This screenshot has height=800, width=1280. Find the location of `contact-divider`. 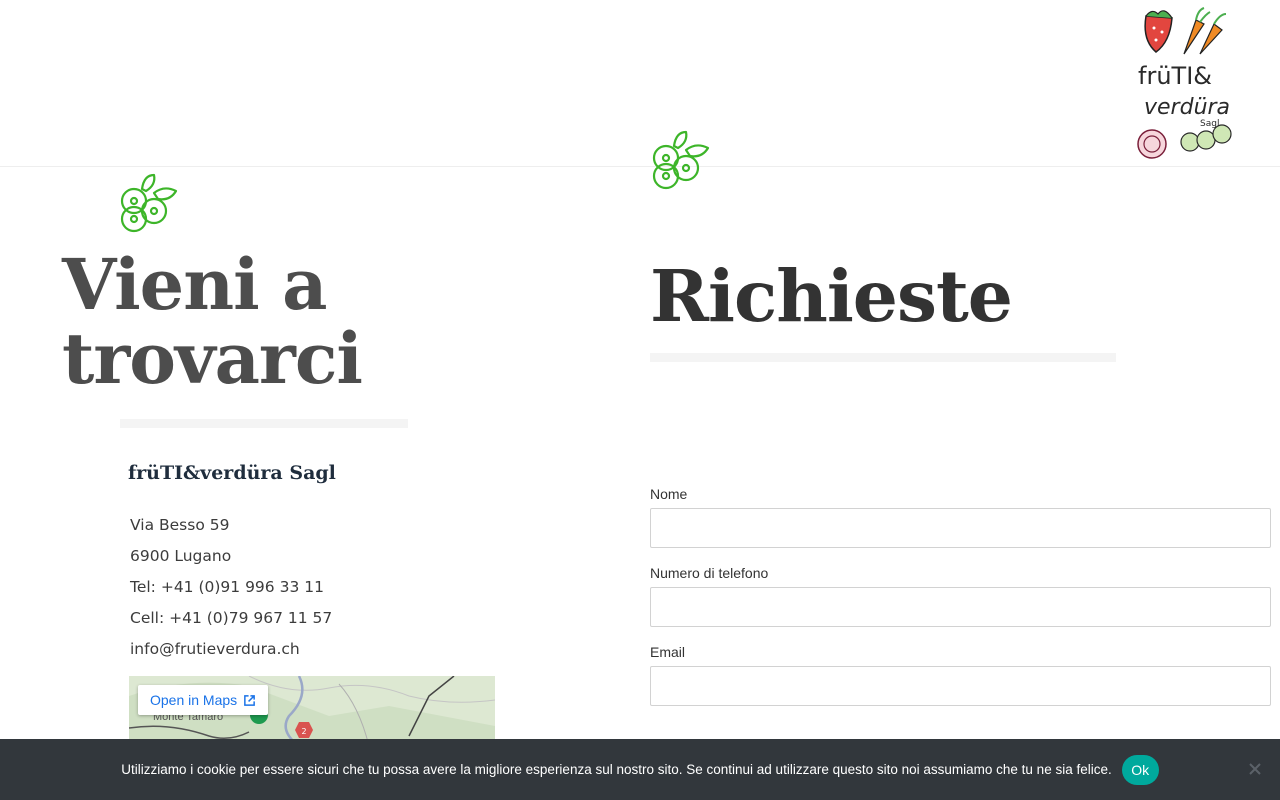

contact-divider is located at coordinates (264, 423).